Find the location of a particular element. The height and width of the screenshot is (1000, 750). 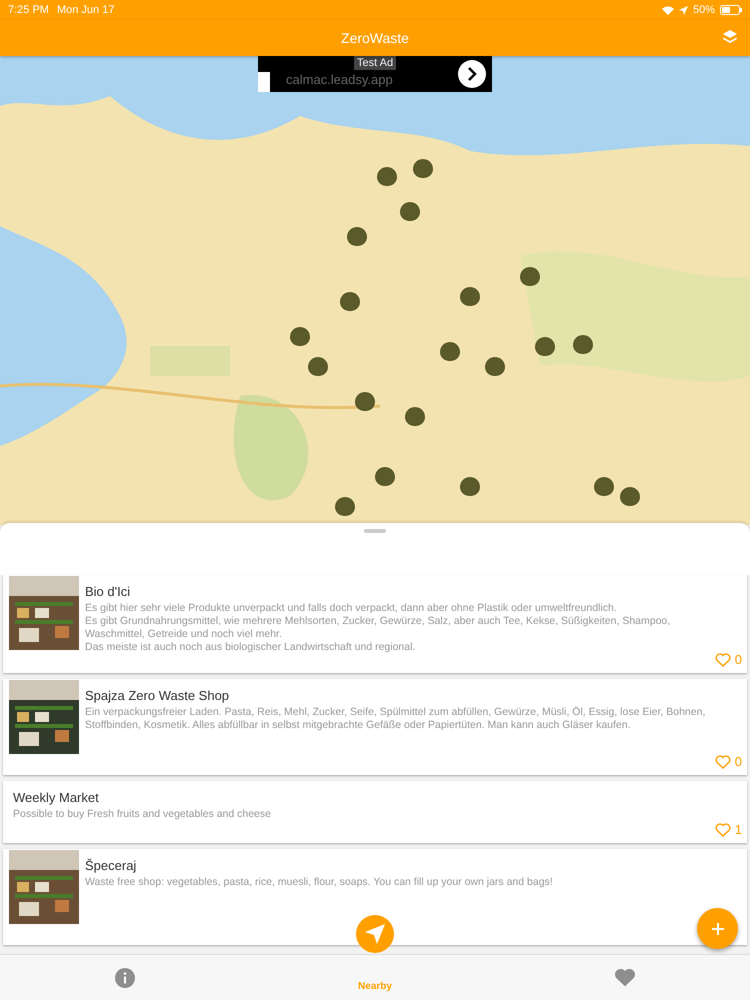

ad-url: calmac.leadsy.app is located at coordinates (339, 79).